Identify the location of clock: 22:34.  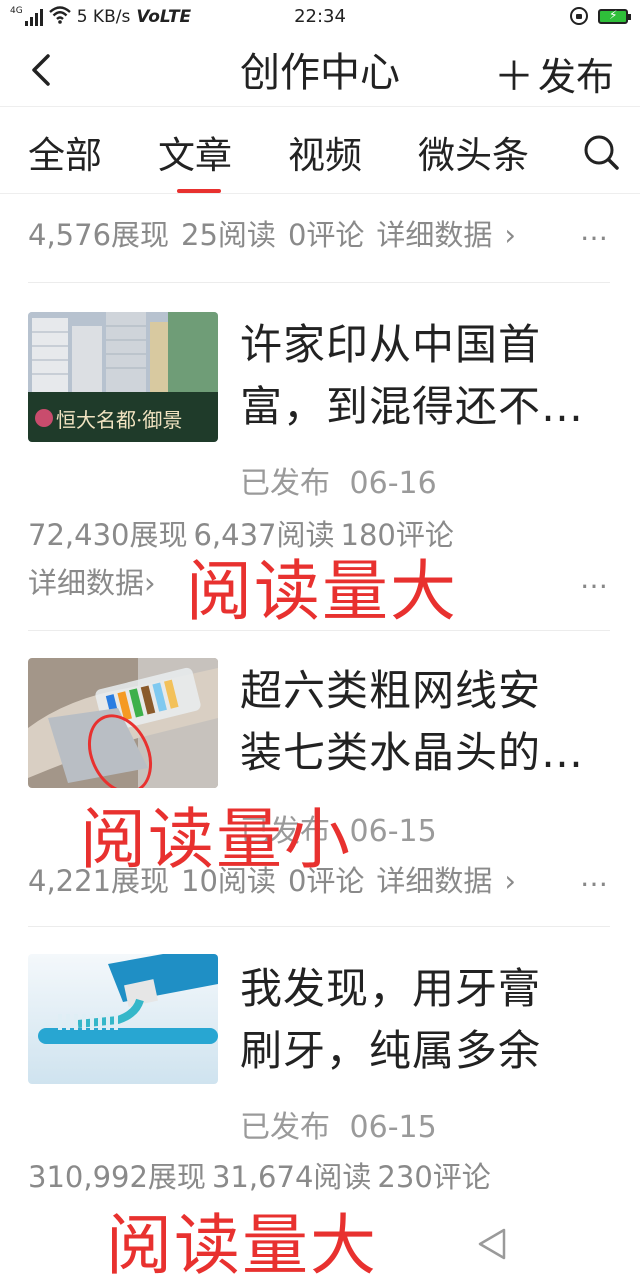
(320, 16).